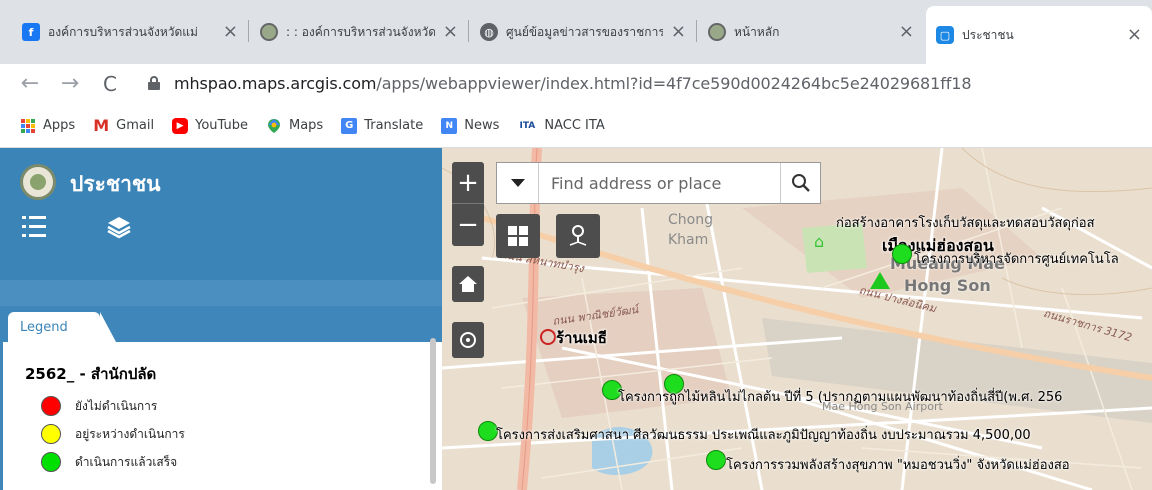  Describe the element at coordinates (945, 35) in the screenshot. I see `arcgis-icon: ▢` at that location.